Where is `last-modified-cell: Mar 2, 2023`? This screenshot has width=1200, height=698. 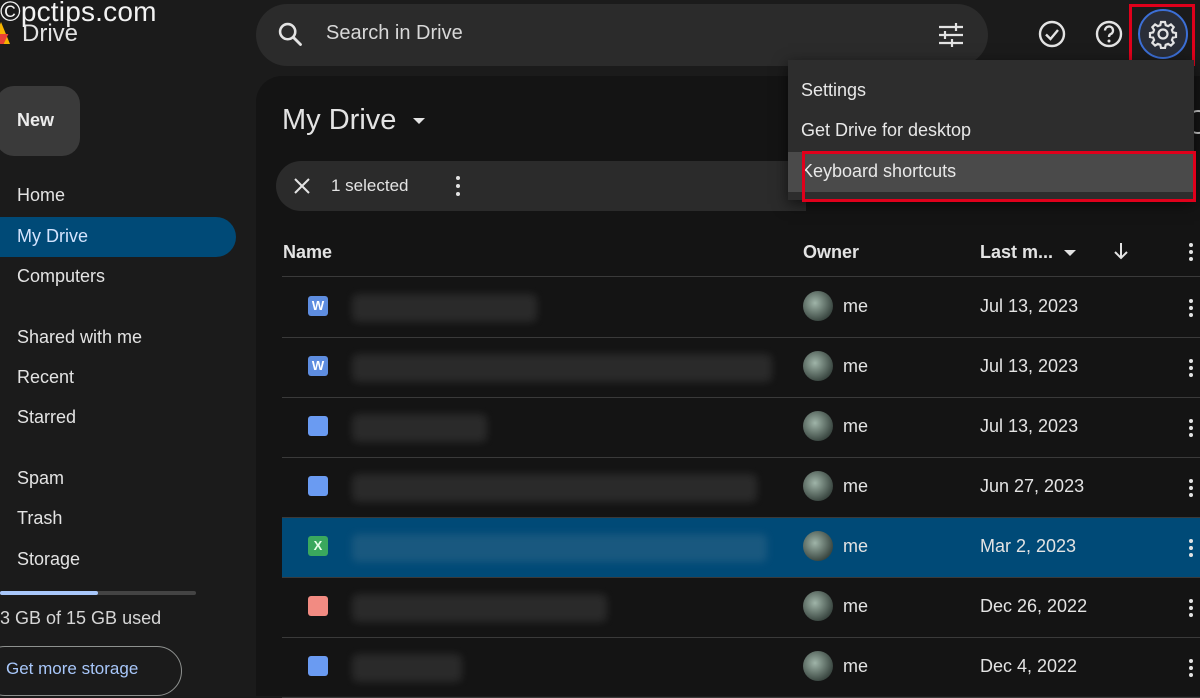
last-modified-cell: Mar 2, 2023 is located at coordinates (1028, 546).